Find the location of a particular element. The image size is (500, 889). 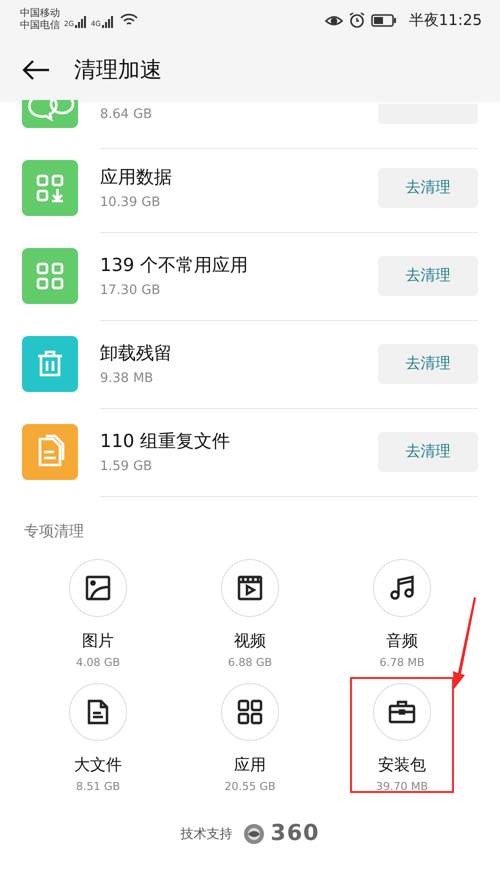

item-size: 1.59 GB is located at coordinates (127, 466).